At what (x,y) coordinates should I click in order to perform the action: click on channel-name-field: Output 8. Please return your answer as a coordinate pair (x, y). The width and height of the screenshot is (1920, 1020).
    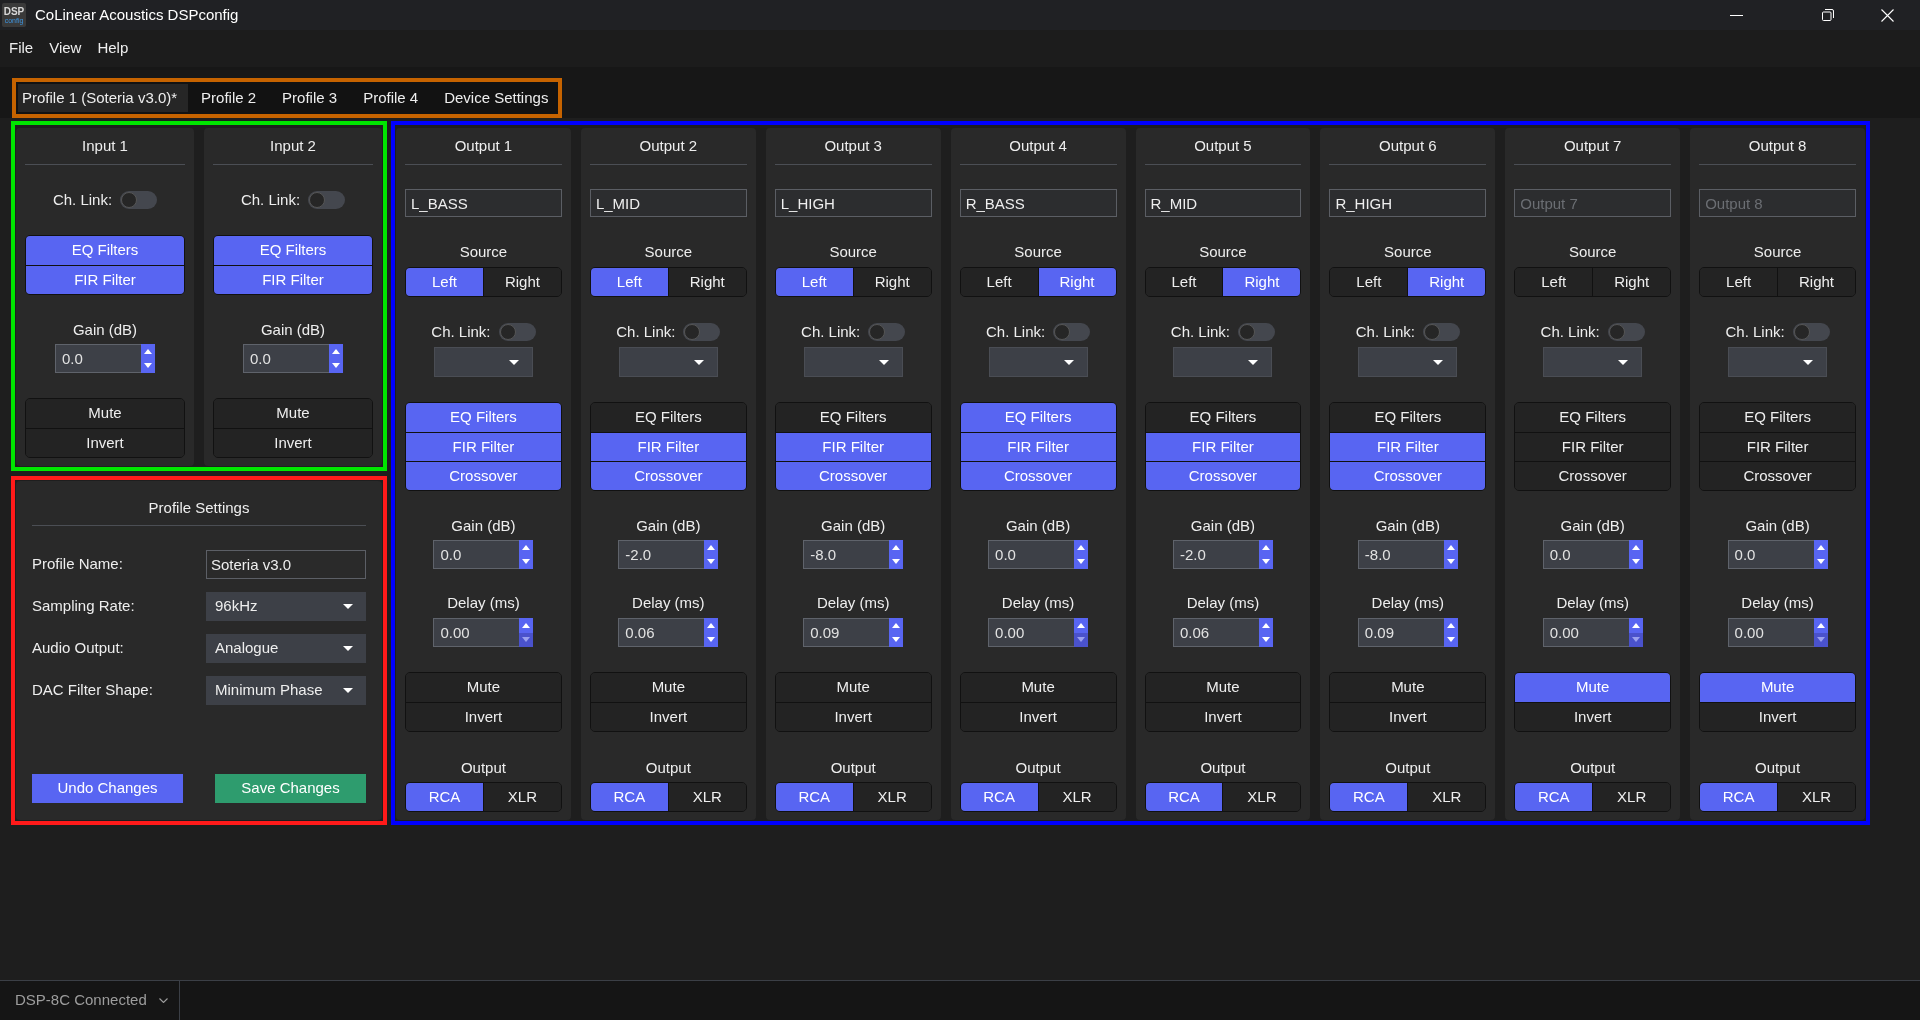
    Looking at the image, I should click on (1777, 203).